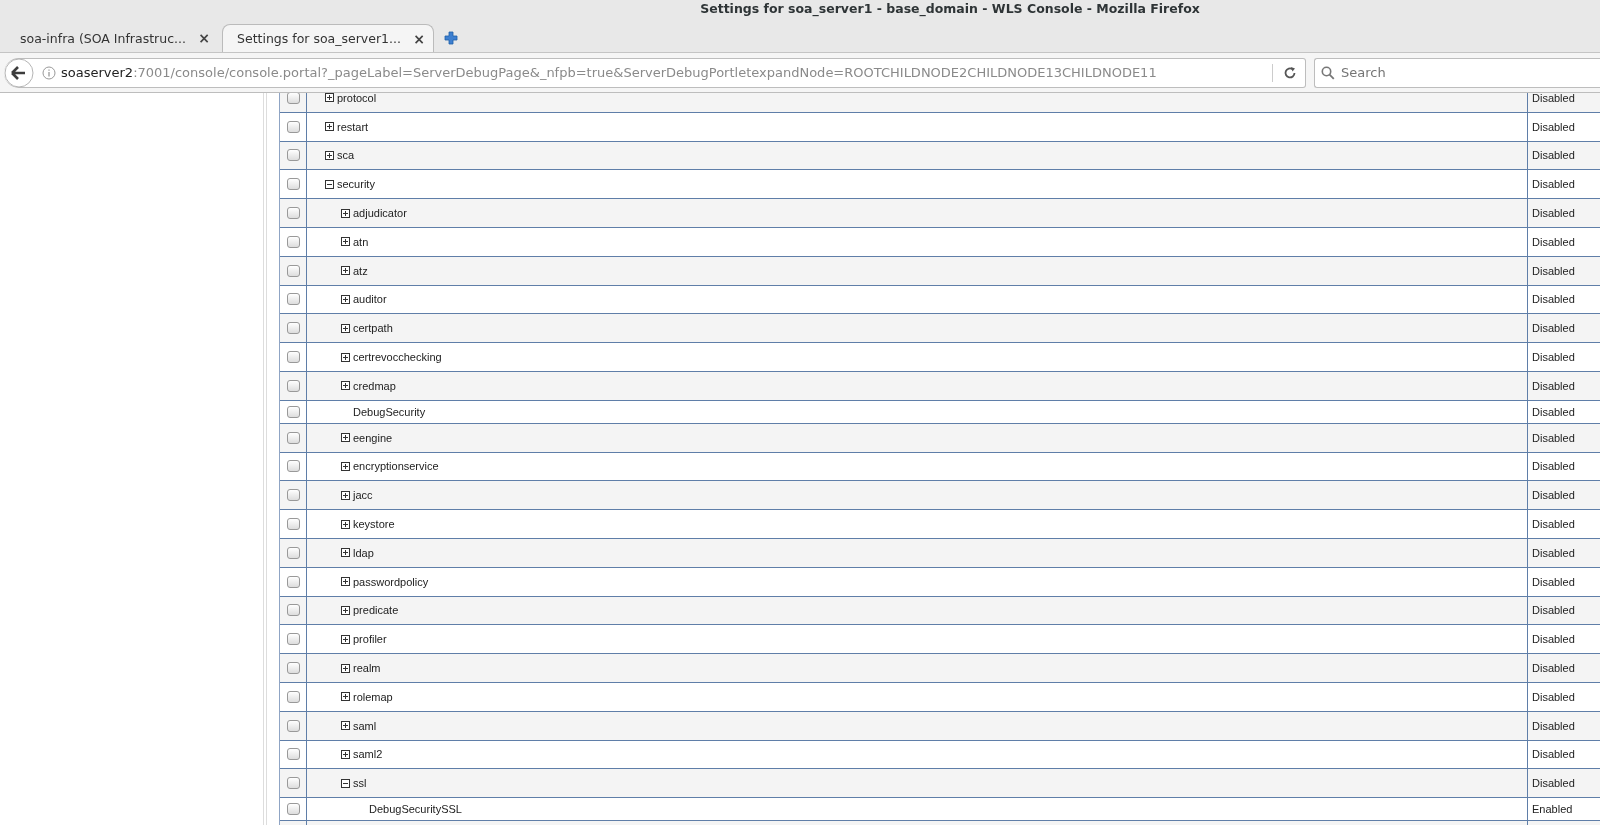 This screenshot has height=825, width=1600. Describe the element at coordinates (361, 241) in the screenshot. I see `node-name: atn` at that location.